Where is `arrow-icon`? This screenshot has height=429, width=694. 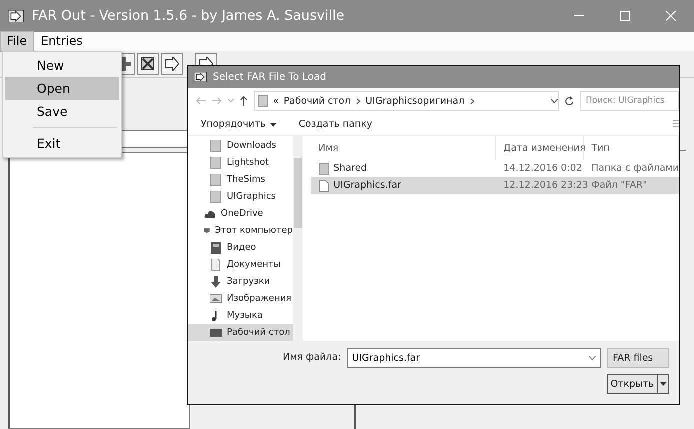
arrow-icon is located at coordinates (172, 64).